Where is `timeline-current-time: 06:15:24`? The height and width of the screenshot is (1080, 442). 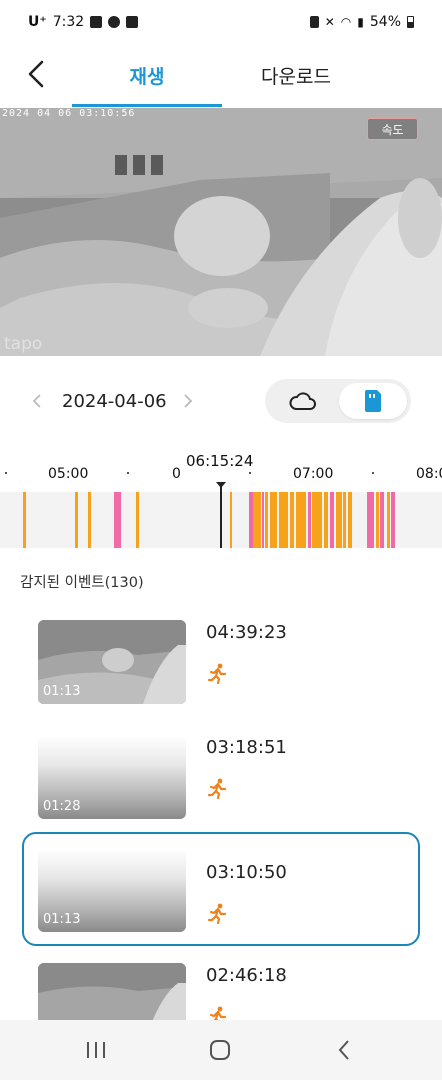
timeline-current-time: 06:15:24 is located at coordinates (220, 461).